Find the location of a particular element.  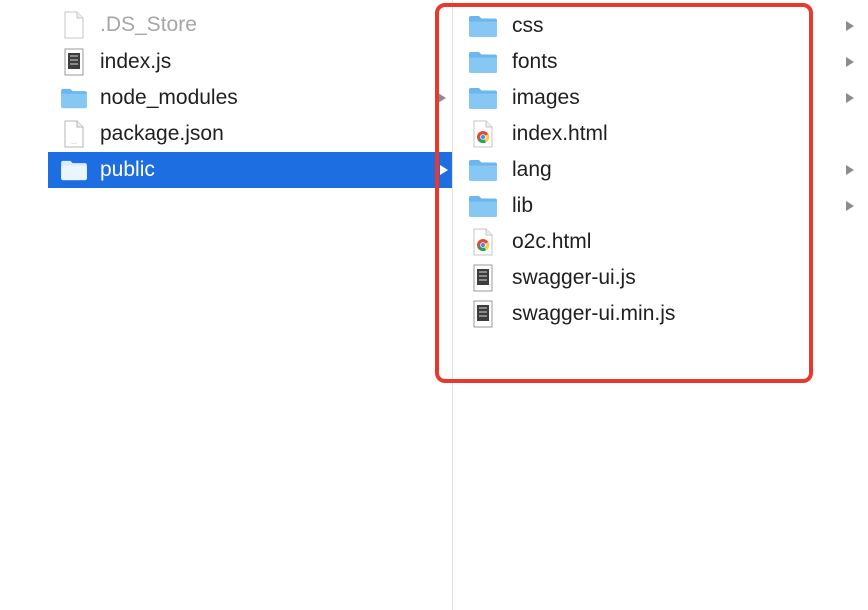

folder-name: lang is located at coordinates (532, 169).